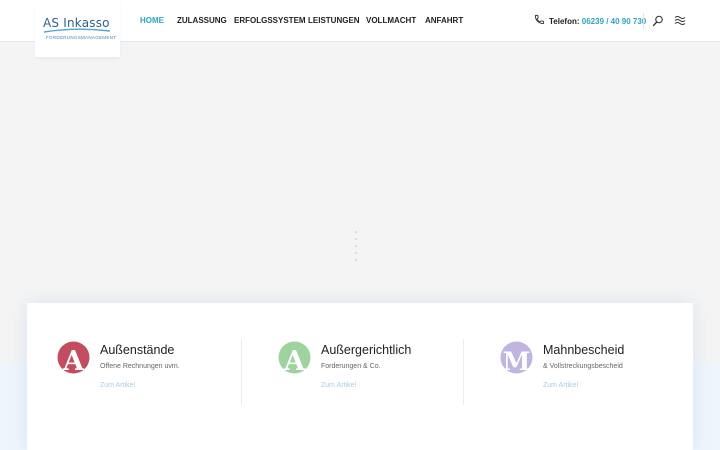 The image size is (720, 450). What do you see at coordinates (140, 366) in the screenshot?
I see `feature-description: Offene Rechnungen uvm.` at bounding box center [140, 366].